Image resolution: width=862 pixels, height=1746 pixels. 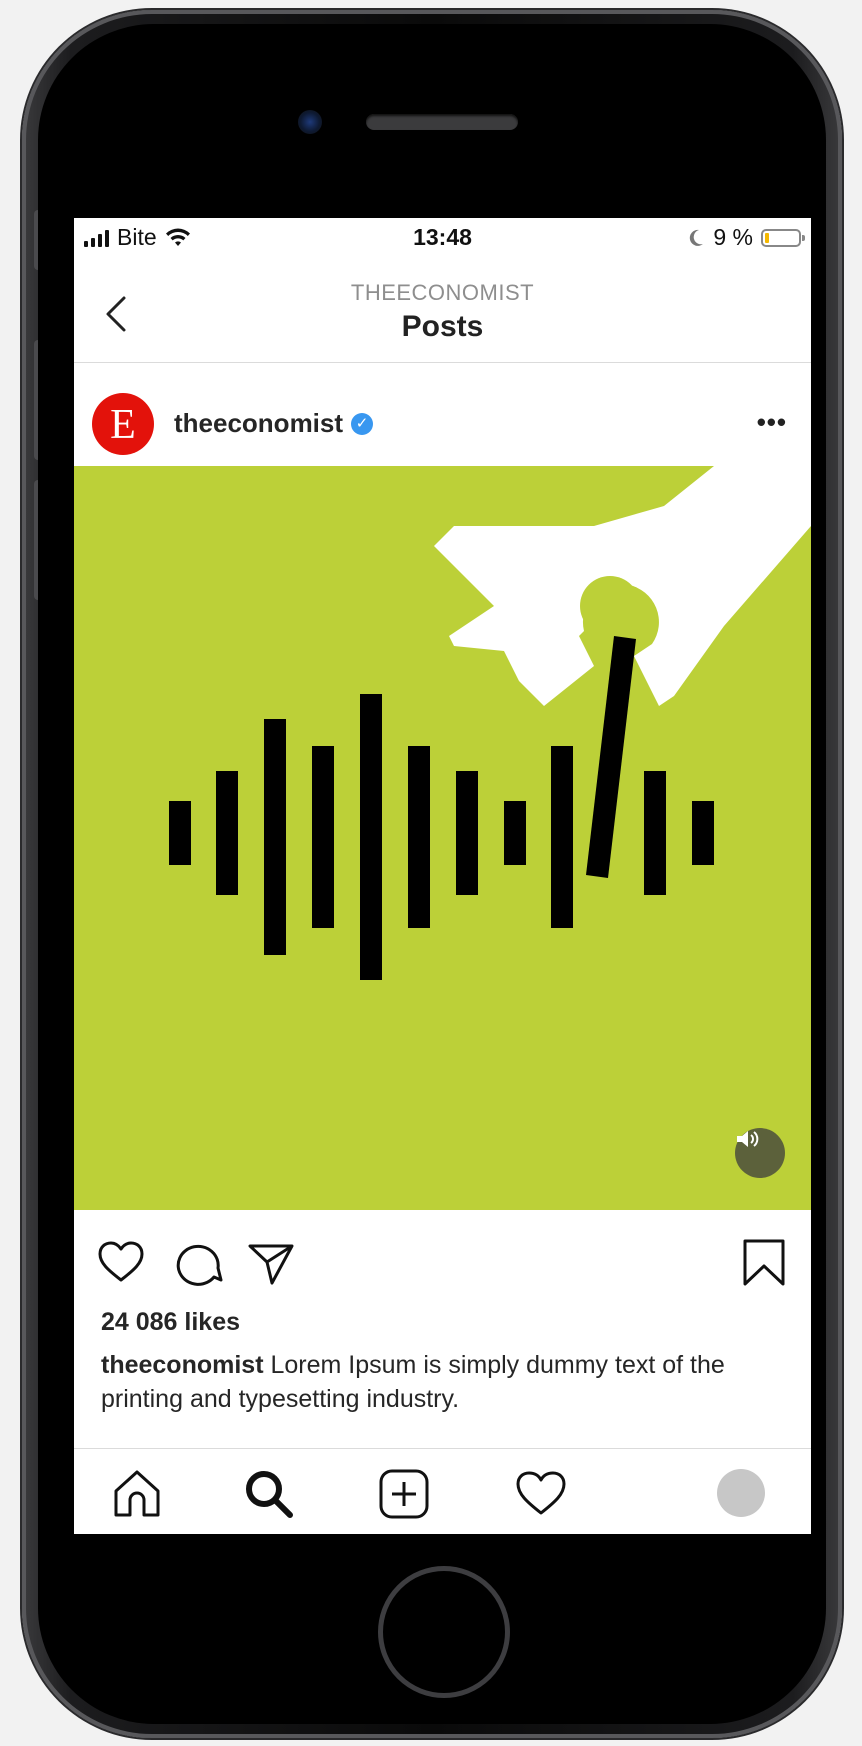 What do you see at coordinates (310, 122) in the screenshot?
I see `front-camera` at bounding box center [310, 122].